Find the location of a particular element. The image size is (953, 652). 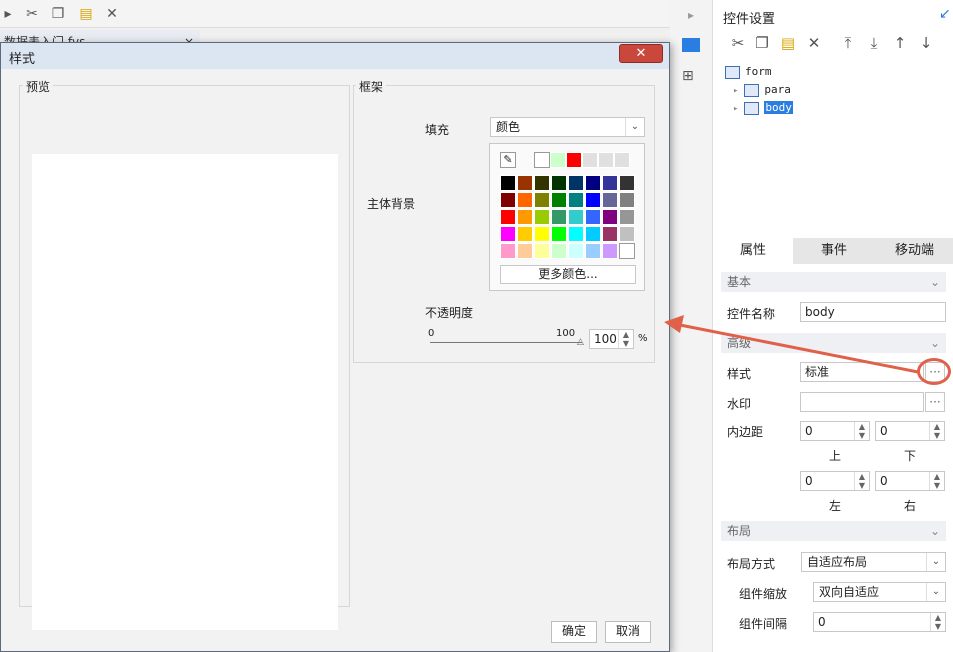

copy-icon: ❐ is located at coordinates (762, 43).